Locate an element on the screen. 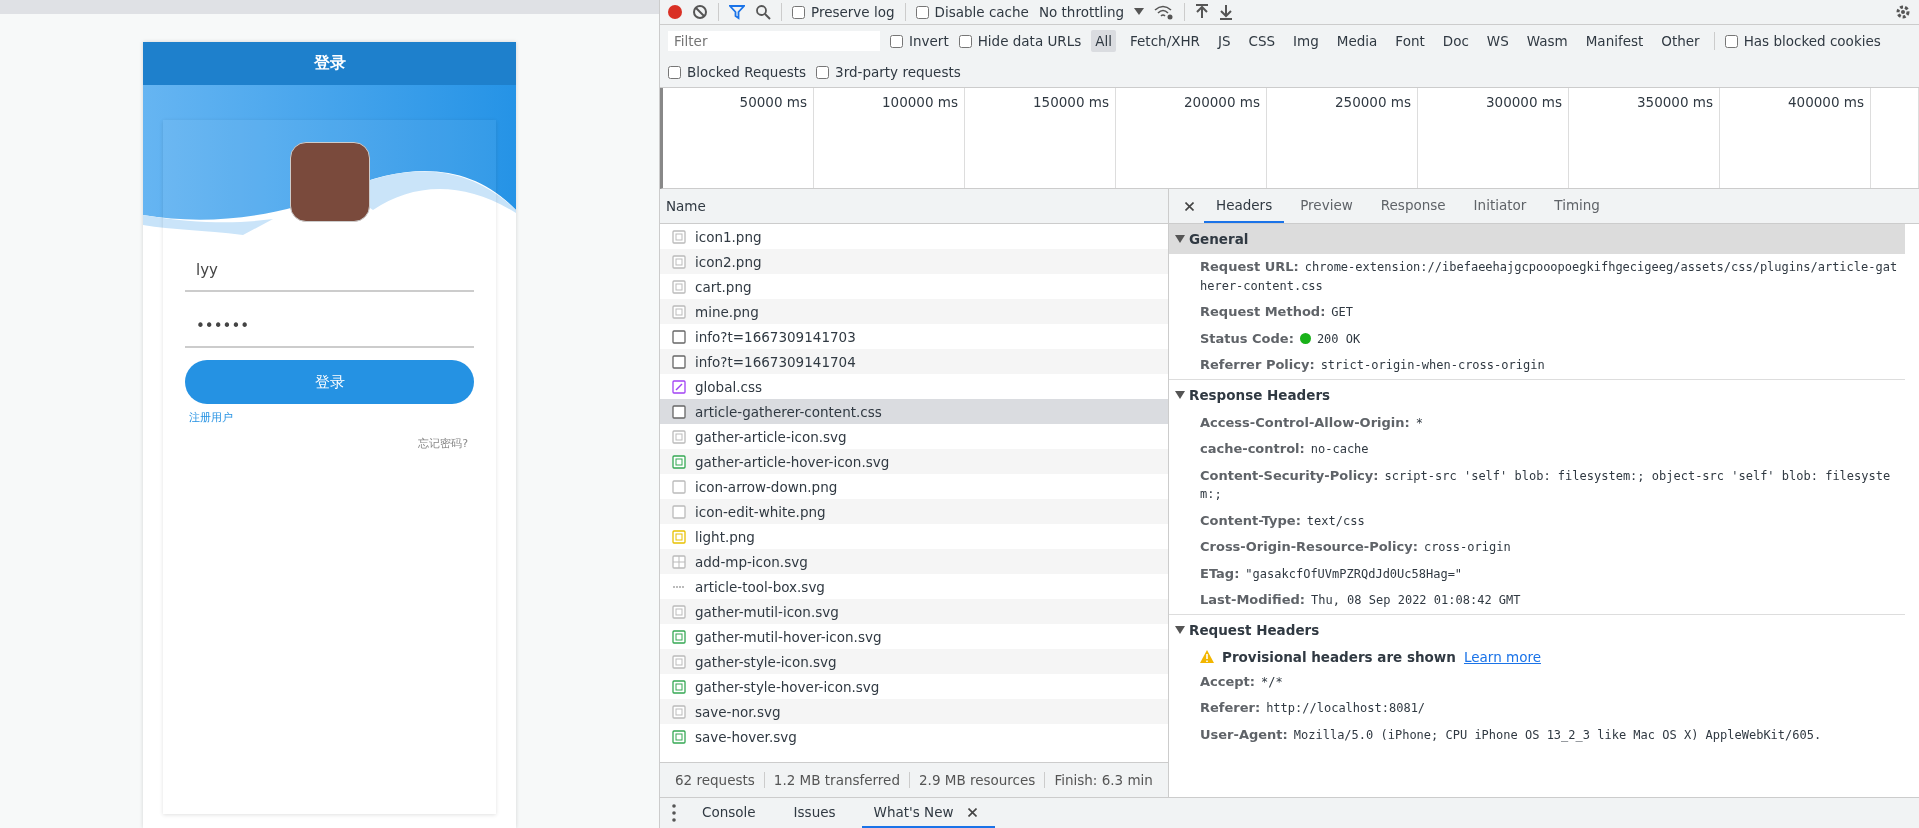  header-entry: Content-Type: text/css is located at coordinates (1282, 520).